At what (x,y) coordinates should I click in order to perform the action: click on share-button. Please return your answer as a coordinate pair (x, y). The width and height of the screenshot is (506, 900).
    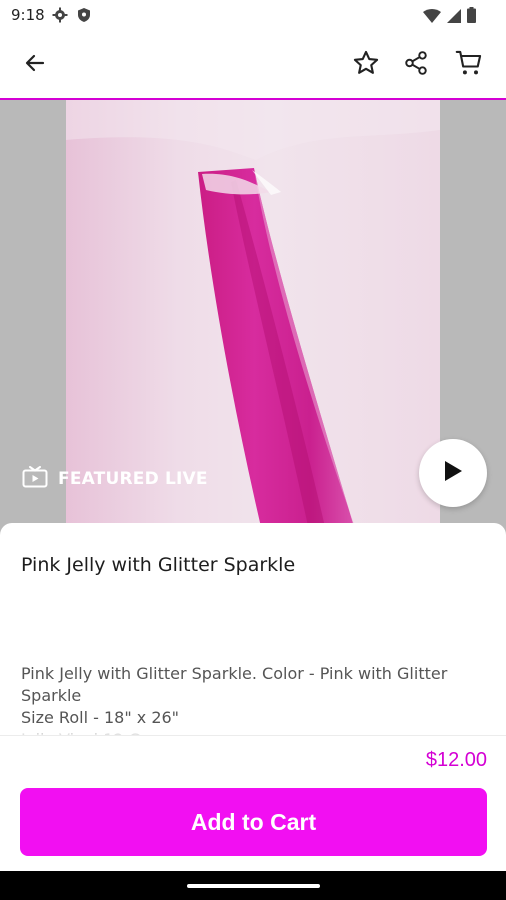
    Looking at the image, I should click on (416, 65).